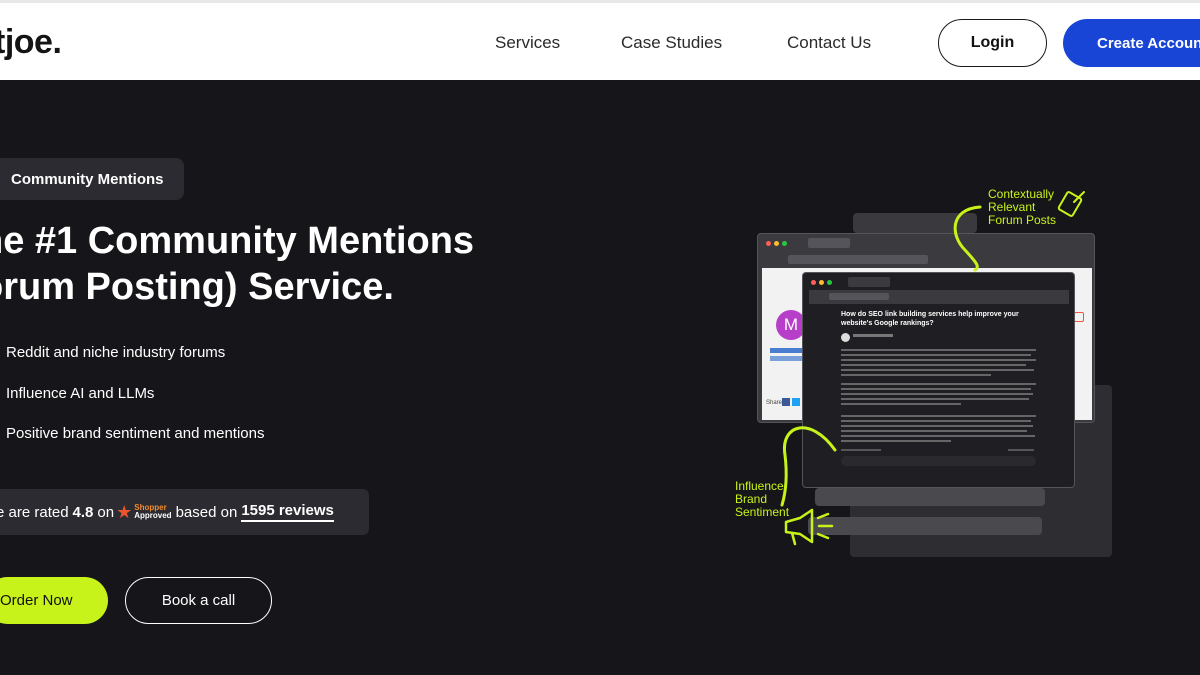 Image resolution: width=1200 pixels, height=675 pixels. What do you see at coordinates (1079, 317) in the screenshot?
I see `report-icon` at bounding box center [1079, 317].